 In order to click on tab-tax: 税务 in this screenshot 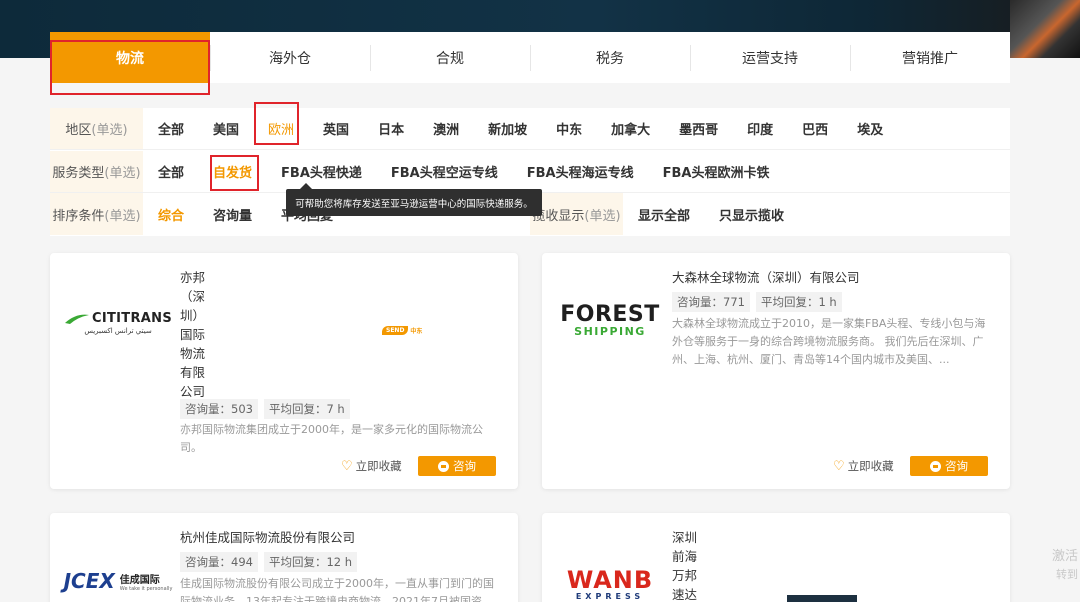, I will do `click(610, 57)`.